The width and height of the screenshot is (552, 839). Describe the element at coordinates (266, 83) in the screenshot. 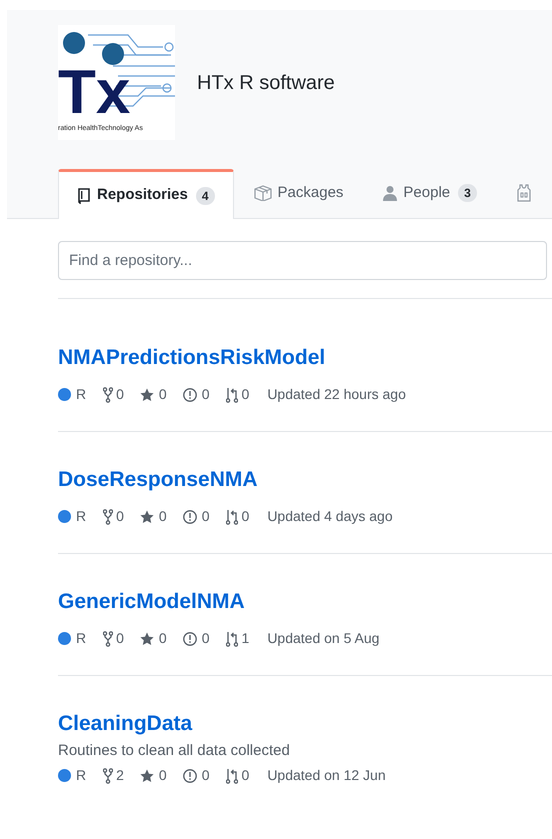

I see `org-name: HTx R software` at that location.